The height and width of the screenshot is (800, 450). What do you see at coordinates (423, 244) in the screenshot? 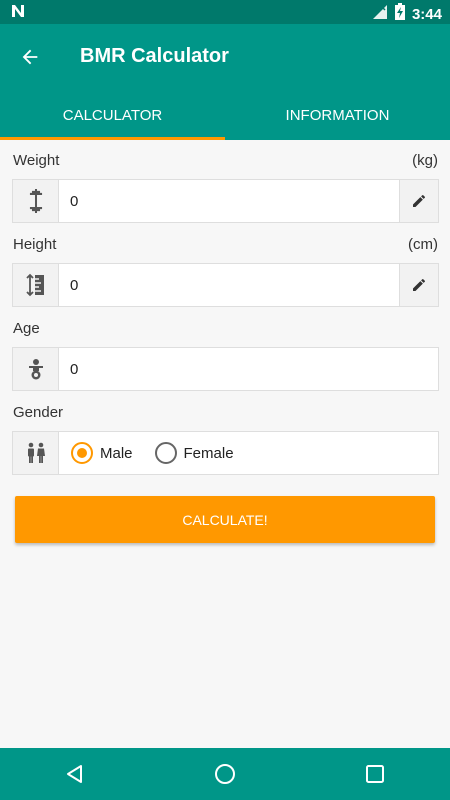
I see `height-unit: (cm)` at bounding box center [423, 244].